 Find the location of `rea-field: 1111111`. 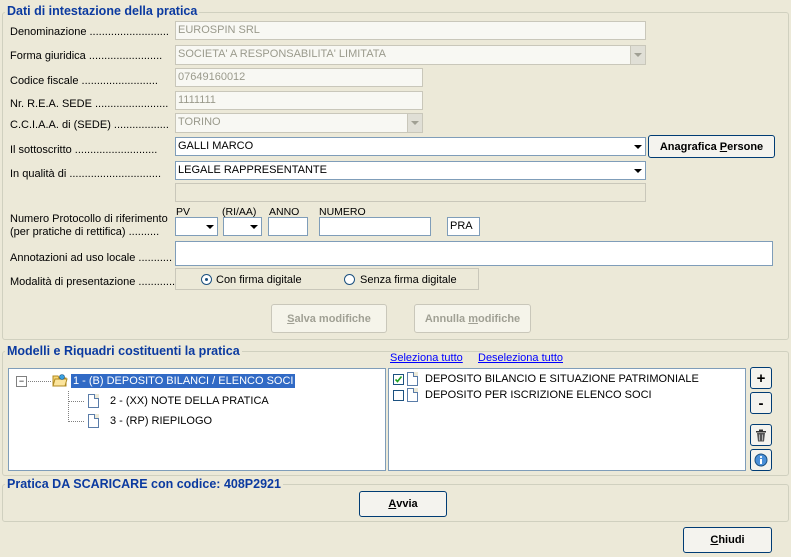

rea-field: 1111111 is located at coordinates (299, 100).